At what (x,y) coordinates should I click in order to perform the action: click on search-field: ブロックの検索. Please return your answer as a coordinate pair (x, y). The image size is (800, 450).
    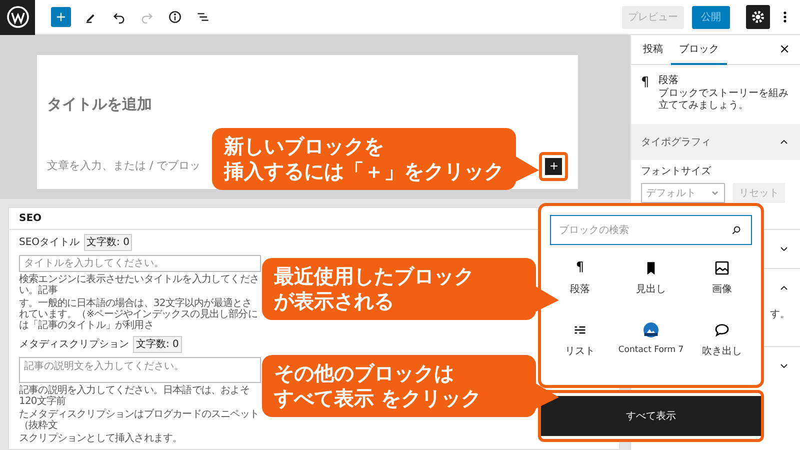
    Looking at the image, I should click on (651, 230).